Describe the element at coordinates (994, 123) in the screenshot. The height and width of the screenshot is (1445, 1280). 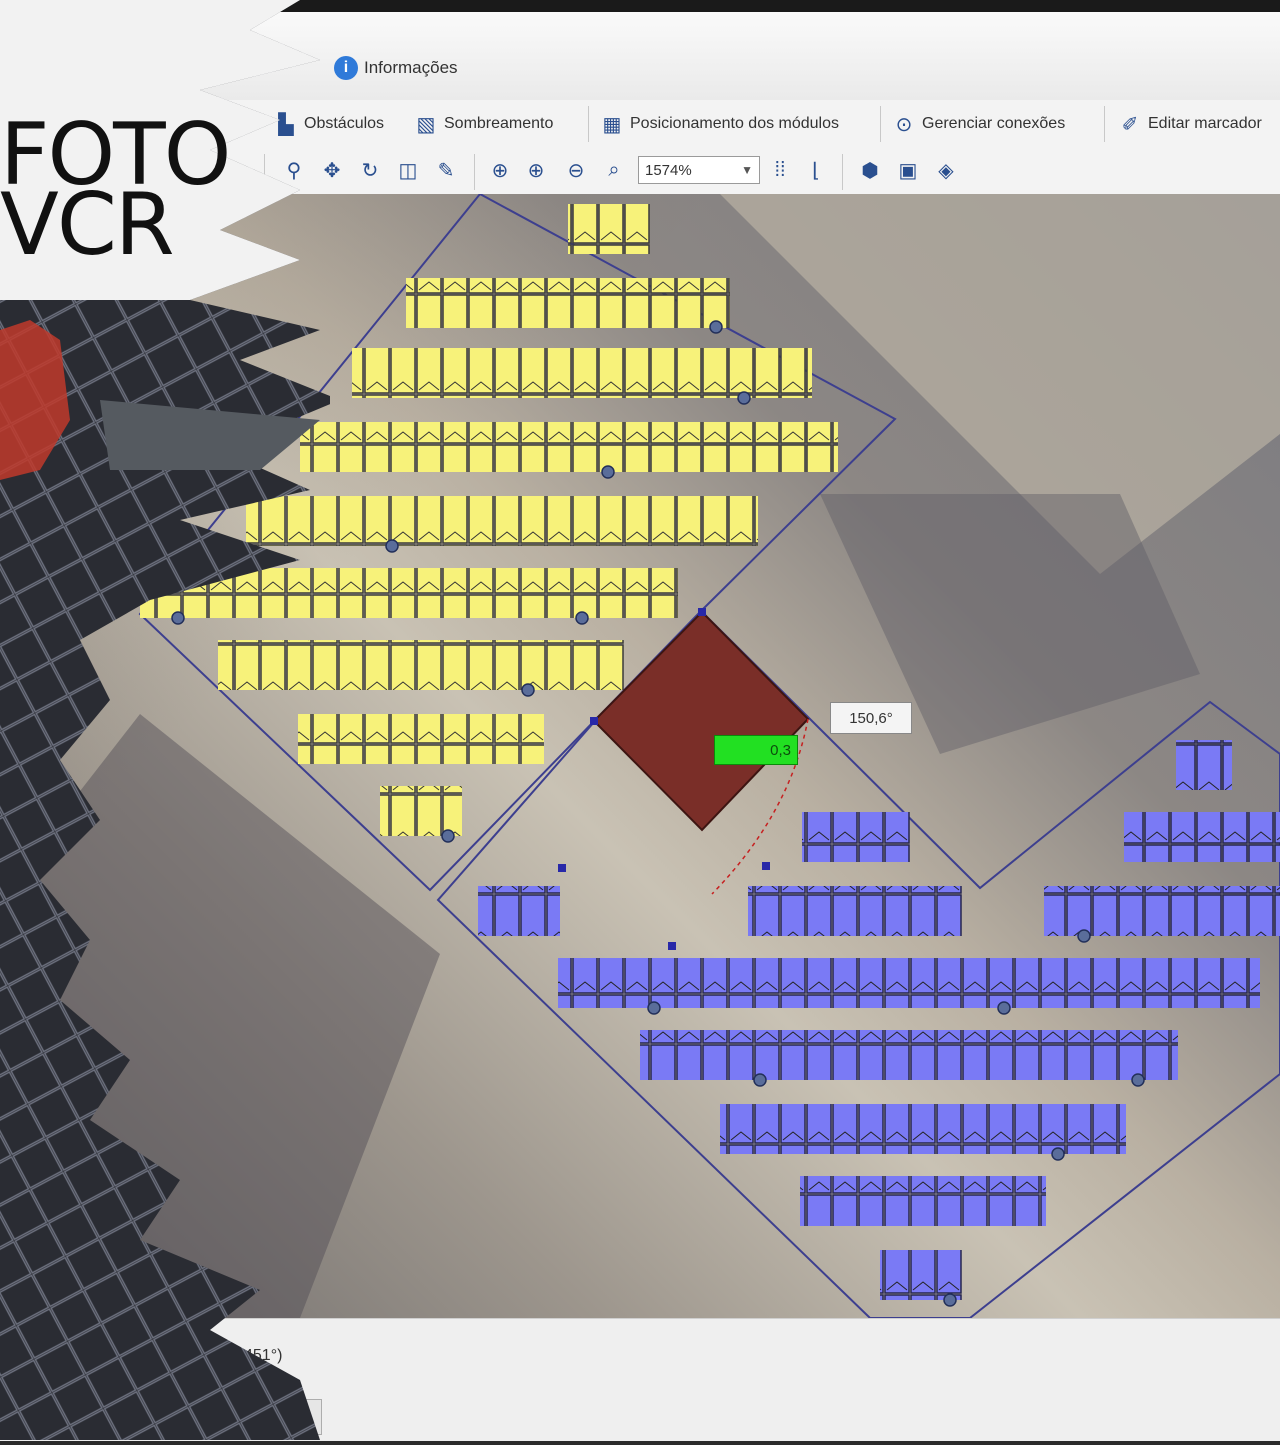
I see `manage-connections-label: Gerenciar conexões` at that location.